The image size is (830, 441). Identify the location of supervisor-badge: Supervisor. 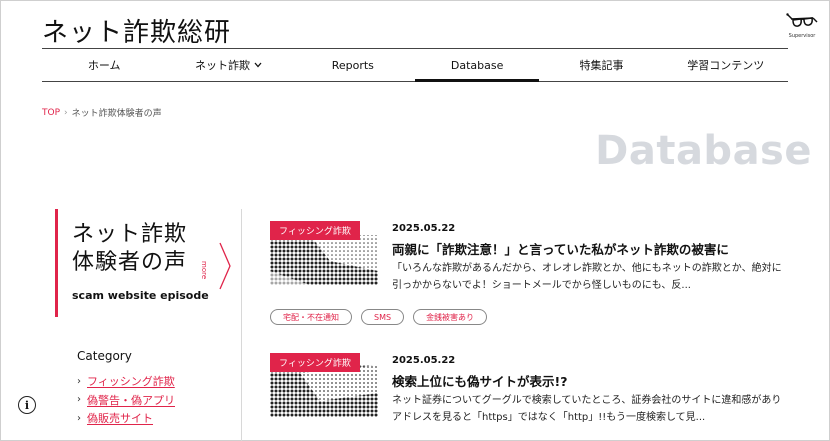
(802, 25).